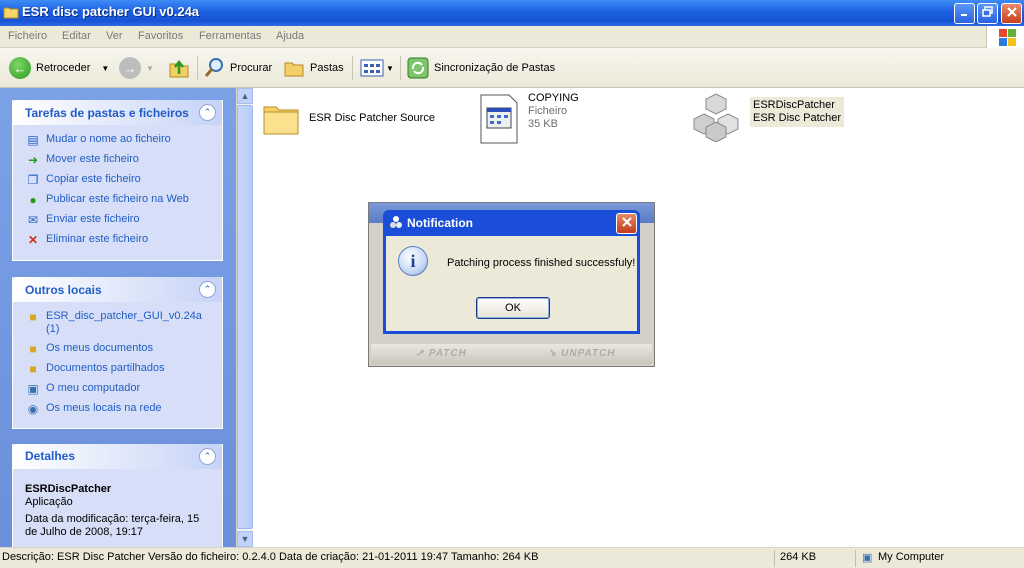 This screenshot has height=568, width=1024. I want to click on forward-button: → ▼, so click(136, 68).